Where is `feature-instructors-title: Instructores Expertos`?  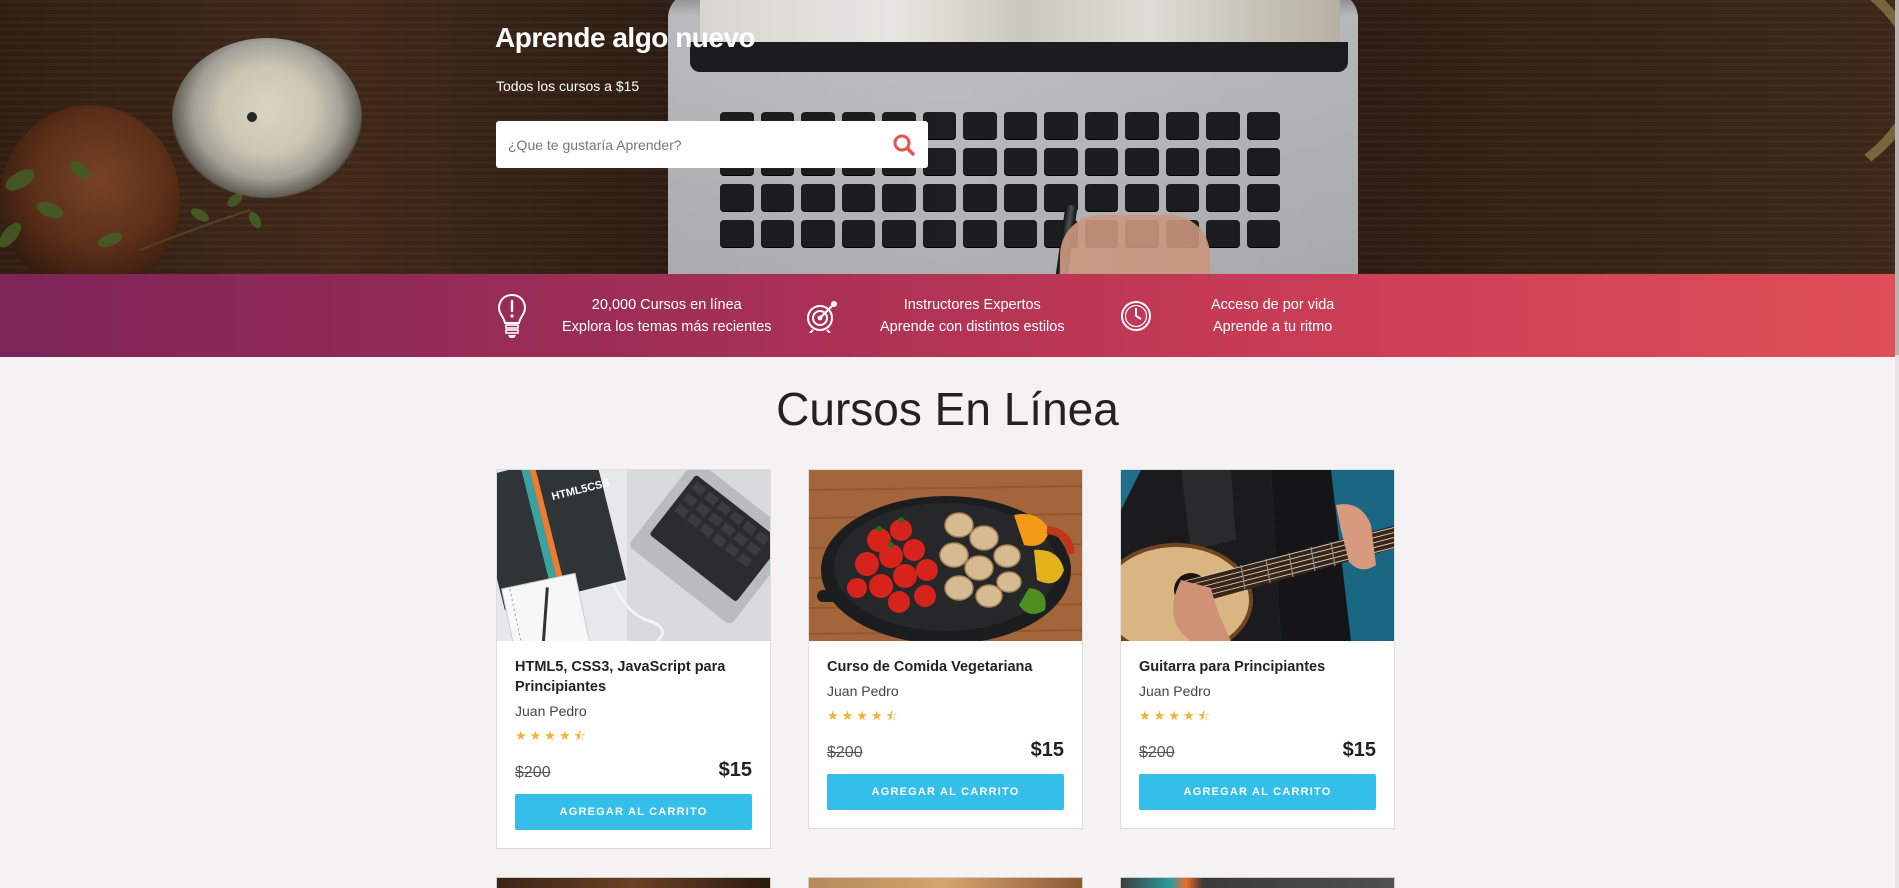 feature-instructors-title: Instructores Expertos is located at coordinates (972, 304).